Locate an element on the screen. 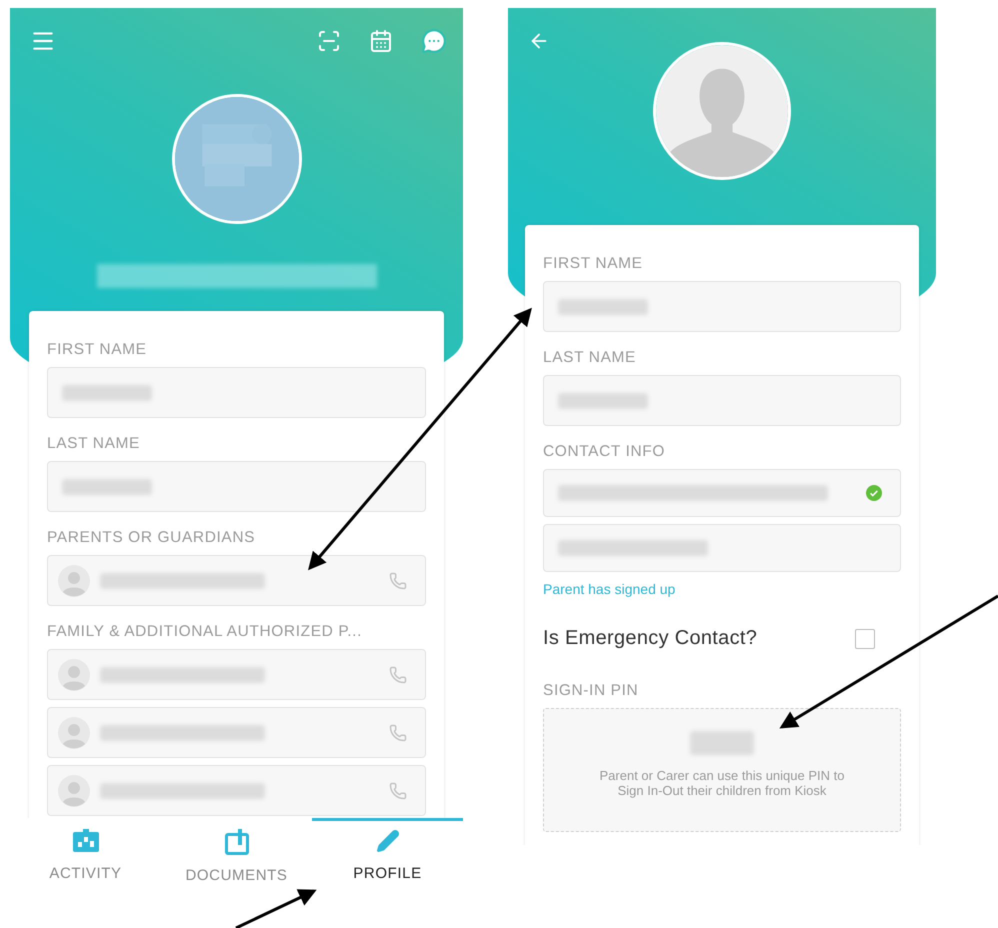 The height and width of the screenshot is (928, 998). board-icon is located at coordinates (86, 841).